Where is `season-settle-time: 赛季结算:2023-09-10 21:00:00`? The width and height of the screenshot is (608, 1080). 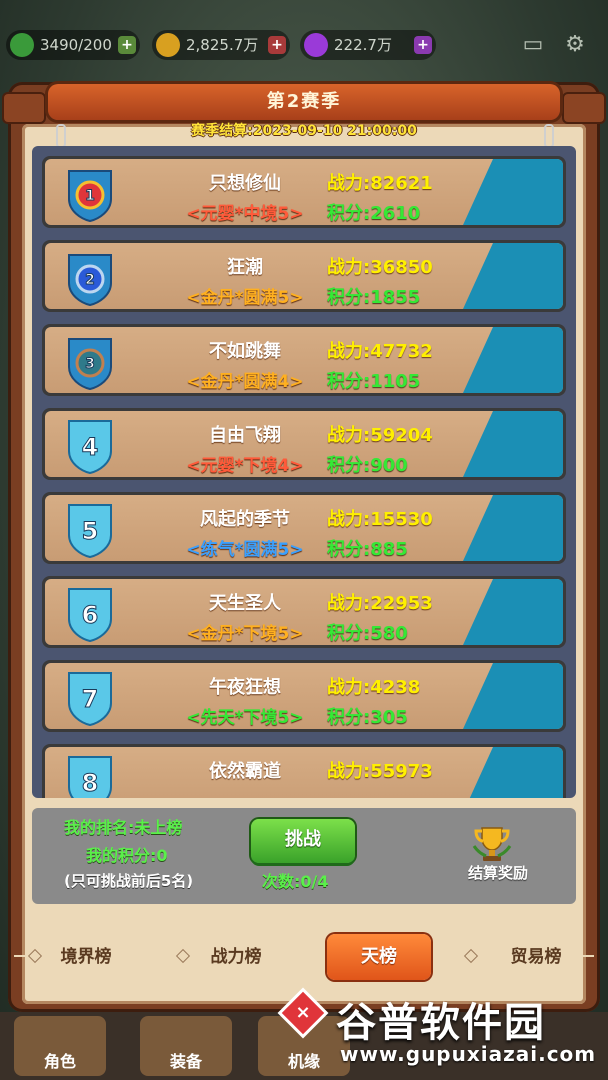 season-settle-time: 赛季结算:2023-09-10 21:00:00 is located at coordinates (304, 131).